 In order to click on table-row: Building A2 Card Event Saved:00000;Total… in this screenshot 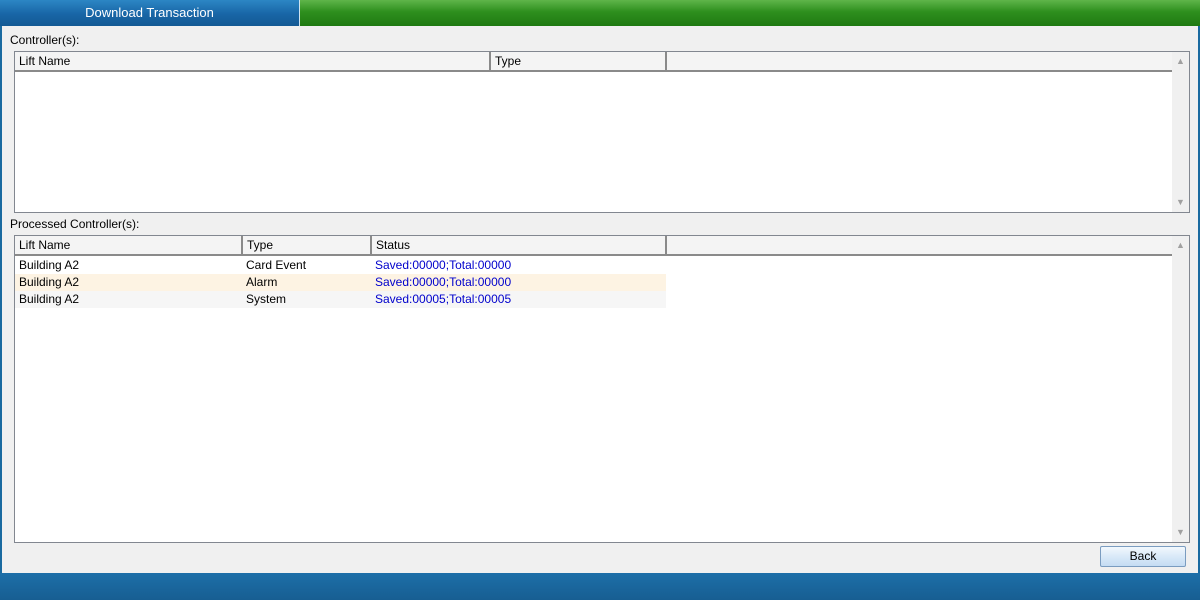, I will do `click(340, 265)`.